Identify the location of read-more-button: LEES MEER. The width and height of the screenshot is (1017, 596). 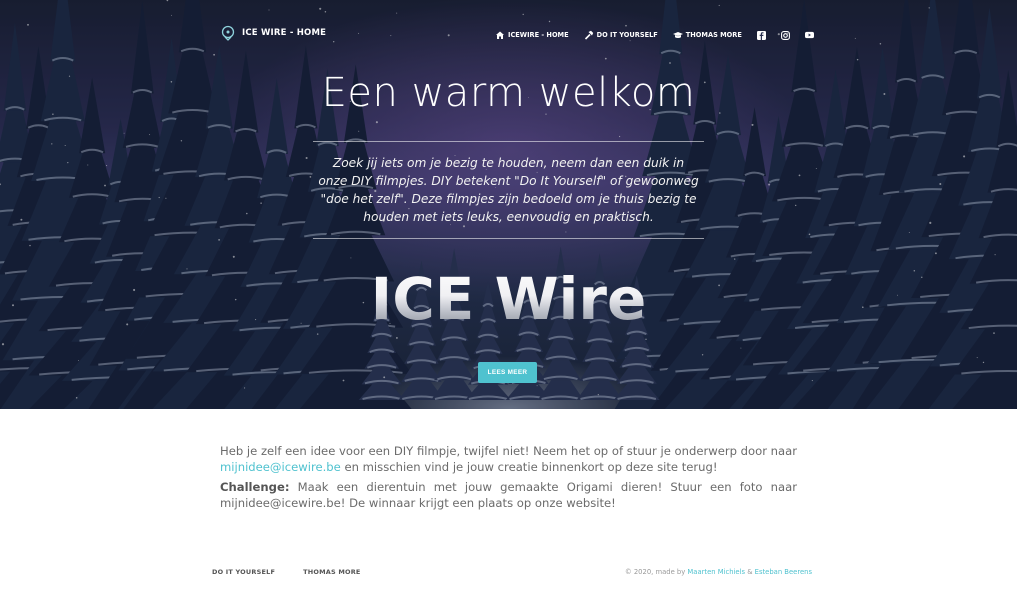
(507, 372).